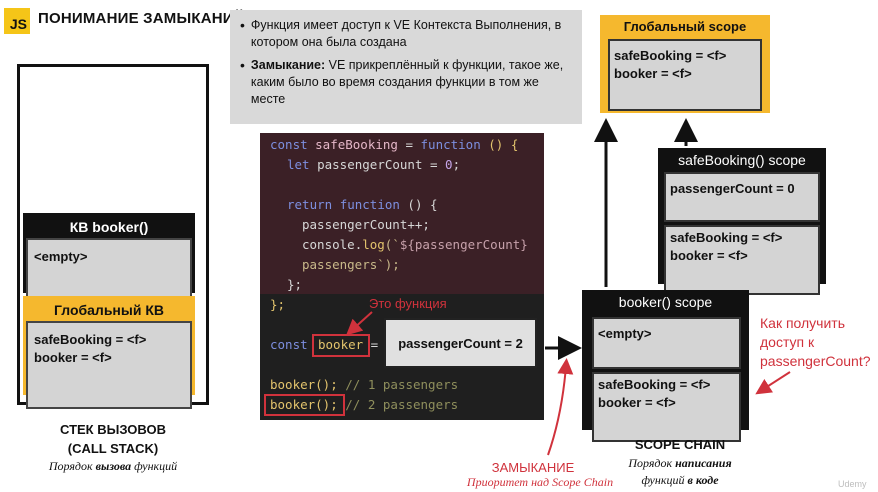 This screenshot has height=492, width=878. What do you see at coordinates (560, 407) in the screenshot?
I see `arrow-closure-icon` at bounding box center [560, 407].